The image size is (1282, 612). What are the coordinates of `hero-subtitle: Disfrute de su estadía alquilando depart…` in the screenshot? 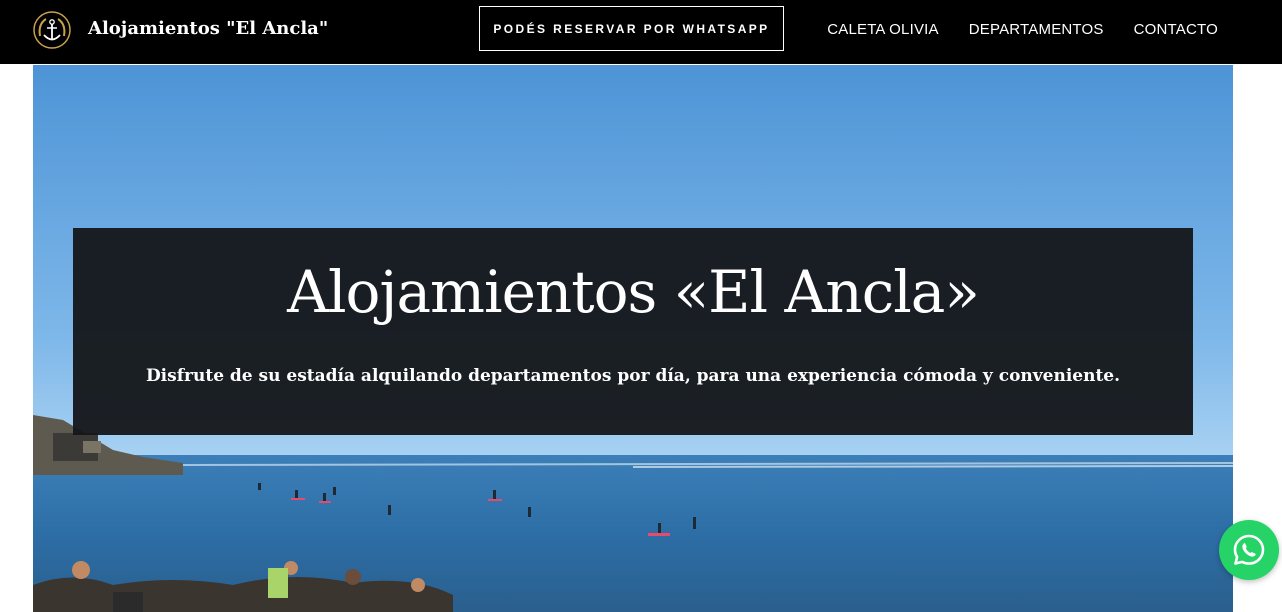 It's located at (633, 376).